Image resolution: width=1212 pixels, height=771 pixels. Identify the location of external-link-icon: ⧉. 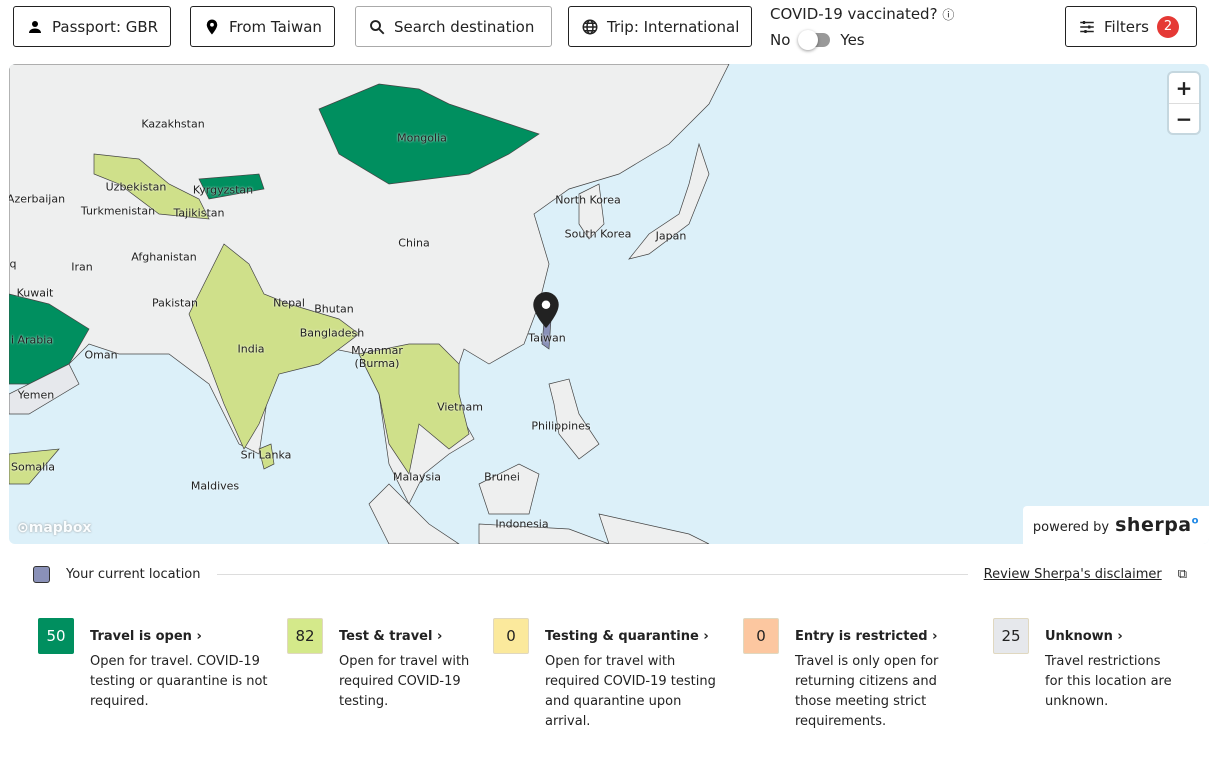
(1182, 574).